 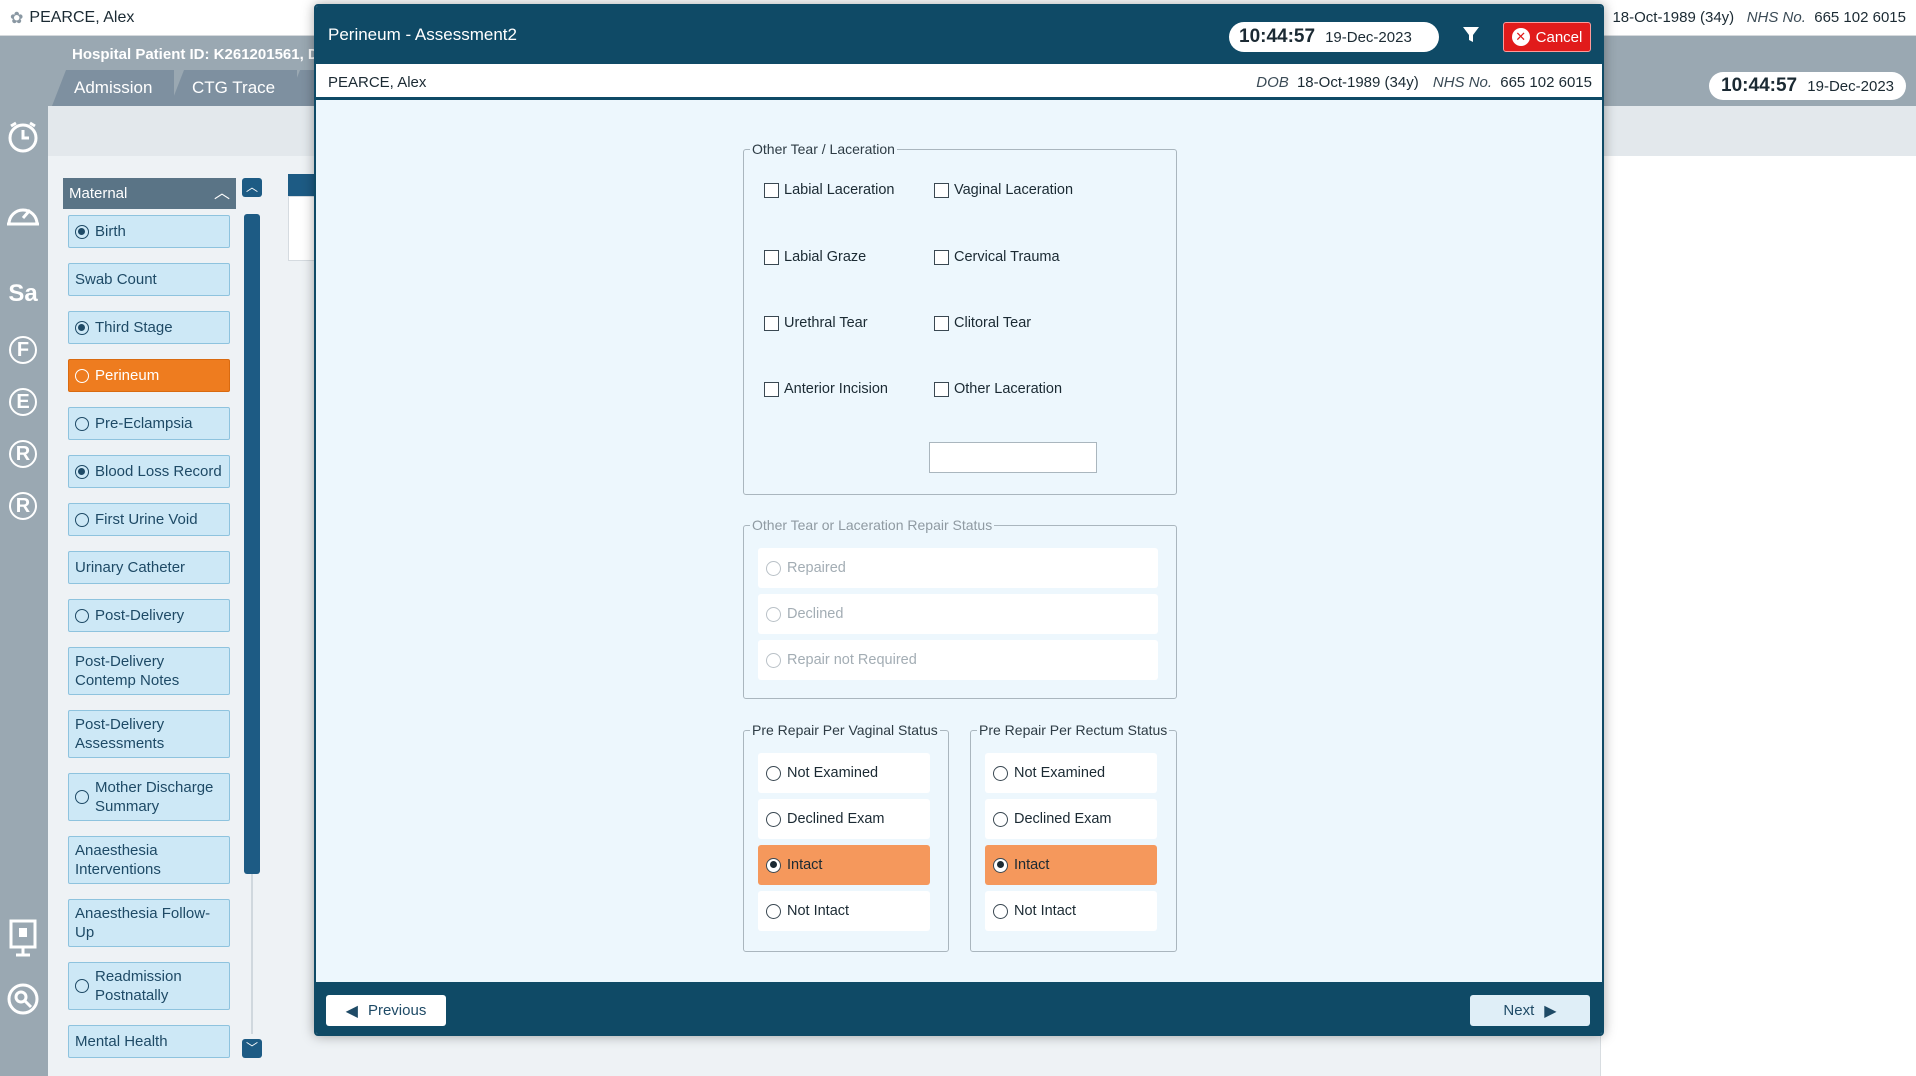 What do you see at coordinates (121, 1041) in the screenshot?
I see `nav-item-label: Mental Health` at bounding box center [121, 1041].